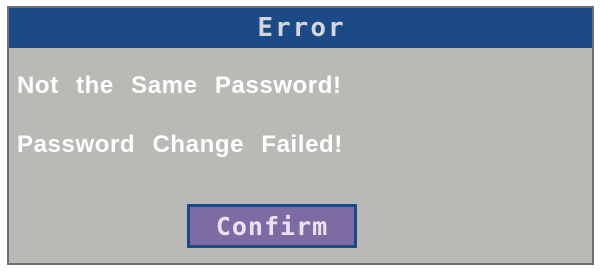 The height and width of the screenshot is (271, 601). What do you see at coordinates (180, 144) in the screenshot?
I see `error-message-change-failed: Password Change Failed!` at bounding box center [180, 144].